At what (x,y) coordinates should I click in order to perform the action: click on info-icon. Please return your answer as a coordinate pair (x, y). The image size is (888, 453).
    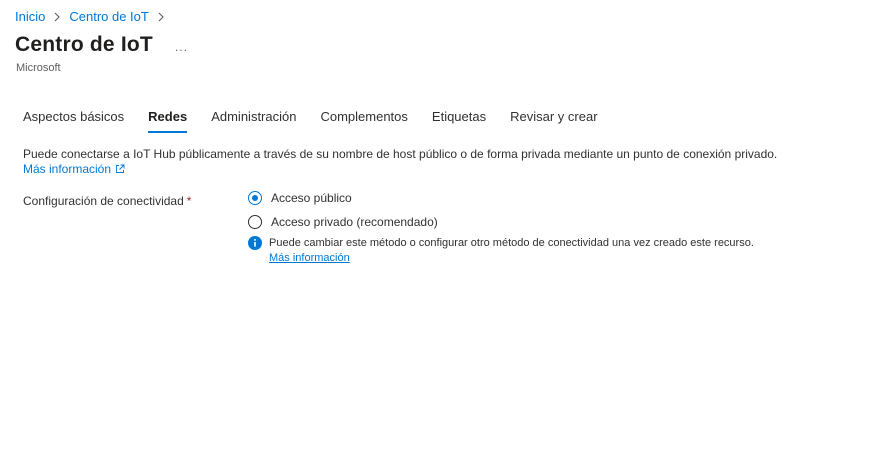
    Looking at the image, I should click on (255, 243).